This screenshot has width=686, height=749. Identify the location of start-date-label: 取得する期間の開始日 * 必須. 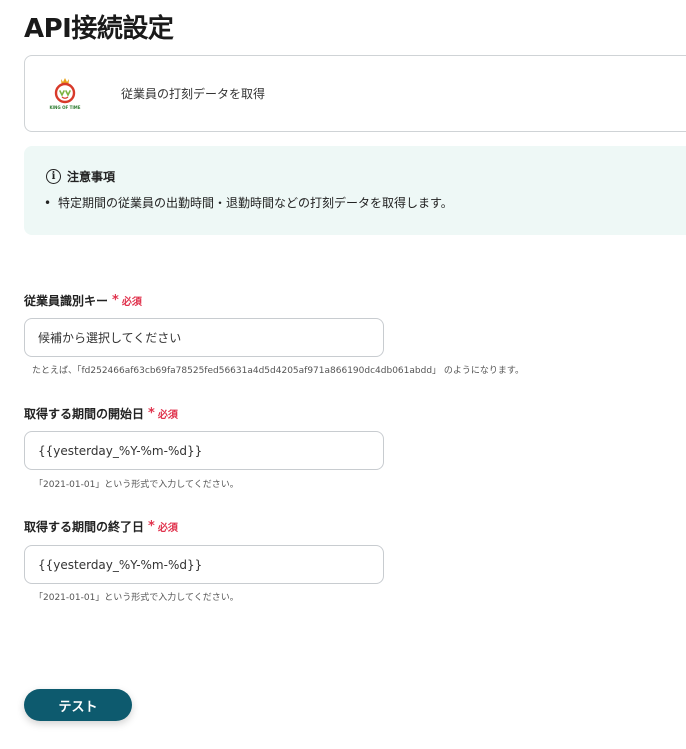
(101, 413).